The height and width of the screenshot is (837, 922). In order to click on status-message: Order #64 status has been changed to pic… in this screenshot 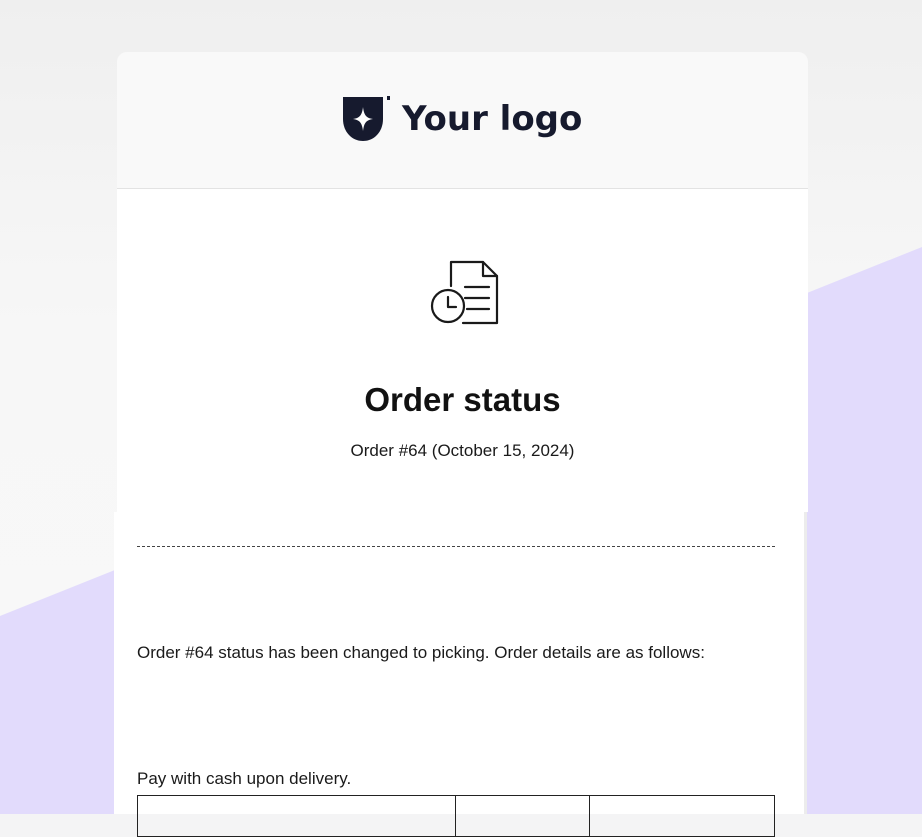, I will do `click(421, 652)`.